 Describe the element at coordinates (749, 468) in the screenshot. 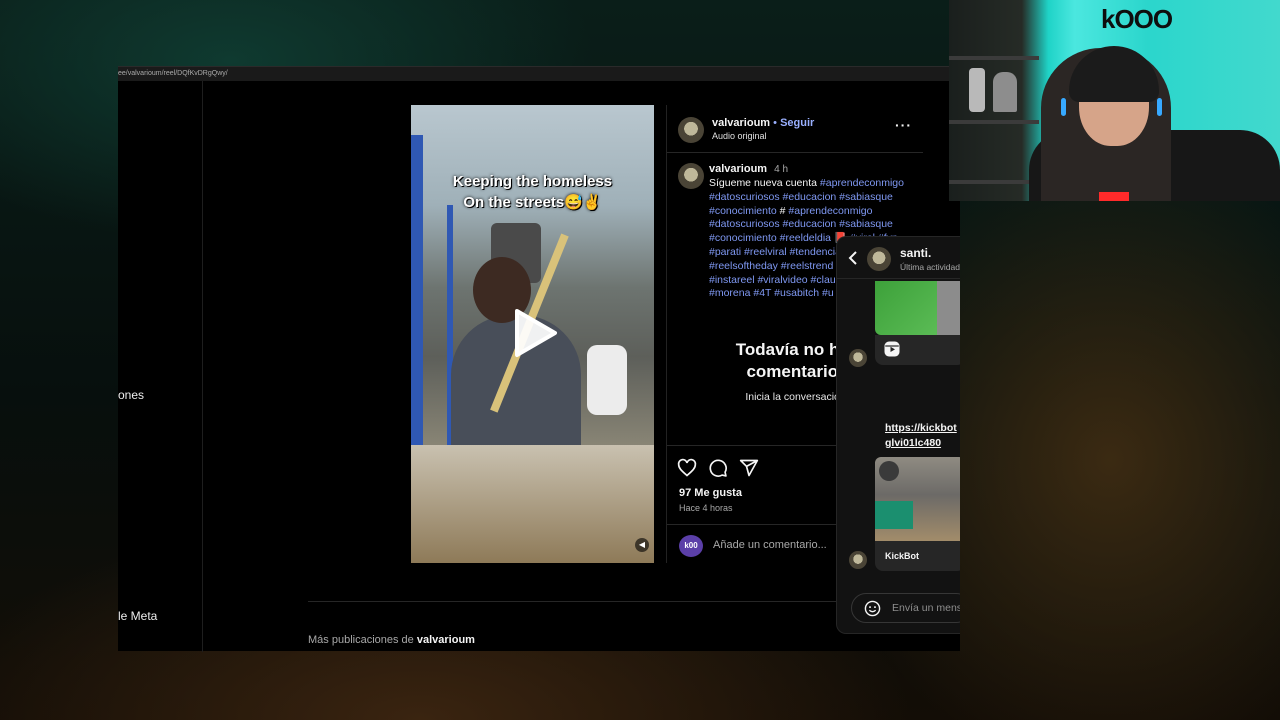

I see `share-icon` at that location.